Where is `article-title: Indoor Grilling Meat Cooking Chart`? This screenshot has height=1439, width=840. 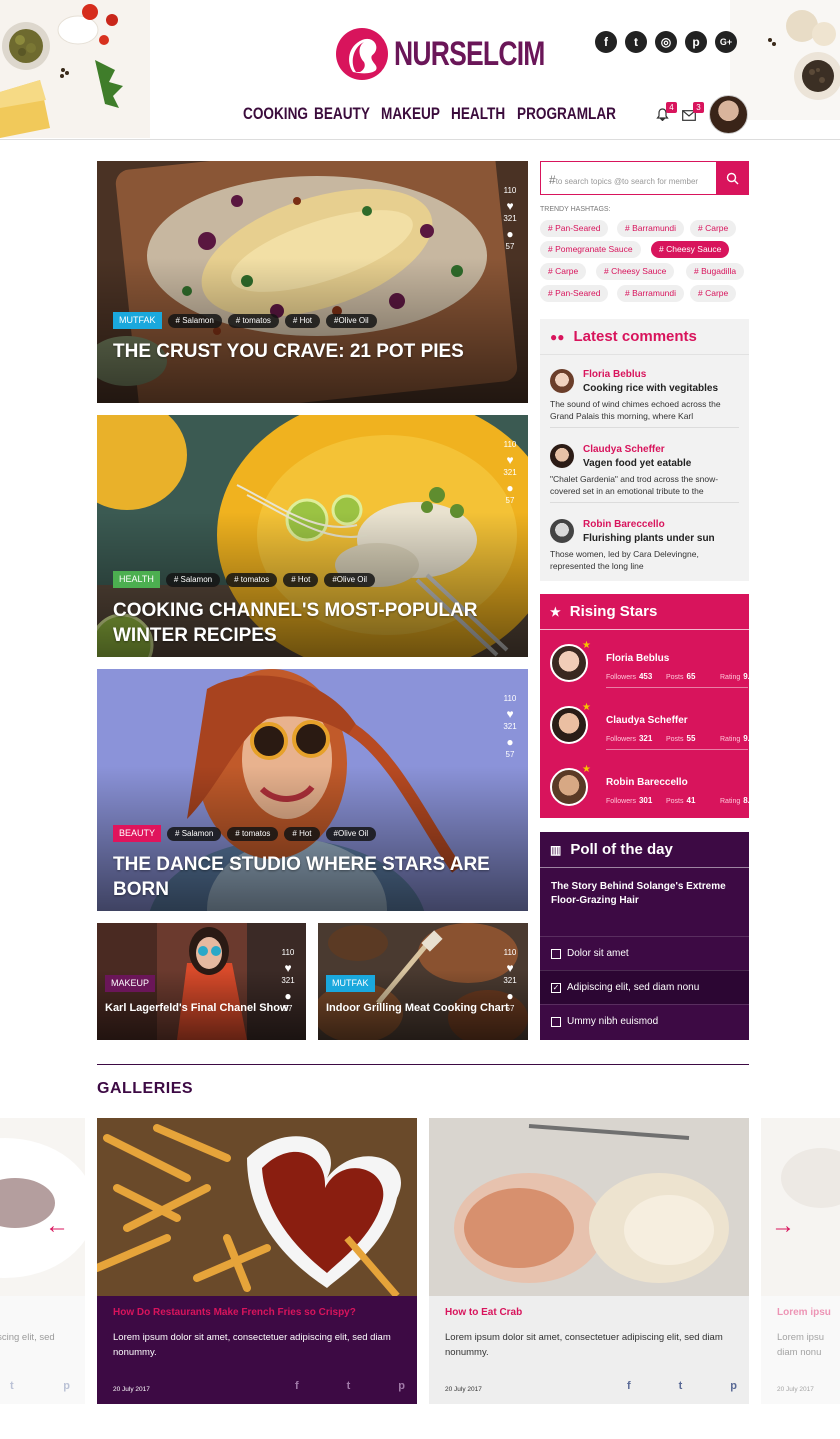 article-title: Indoor Grilling Meat Cooking Chart is located at coordinates (422, 1008).